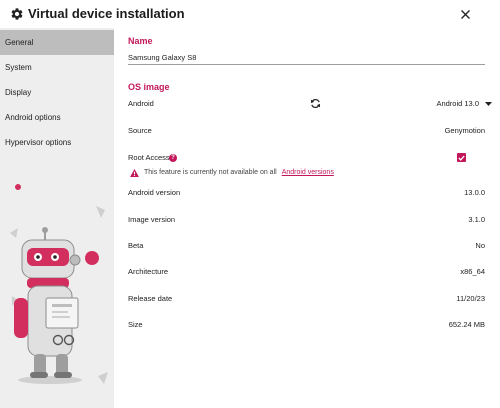 The width and height of the screenshot is (500, 408). Describe the element at coordinates (136, 245) in the screenshot. I see `detail-label-beta: Beta` at that location.